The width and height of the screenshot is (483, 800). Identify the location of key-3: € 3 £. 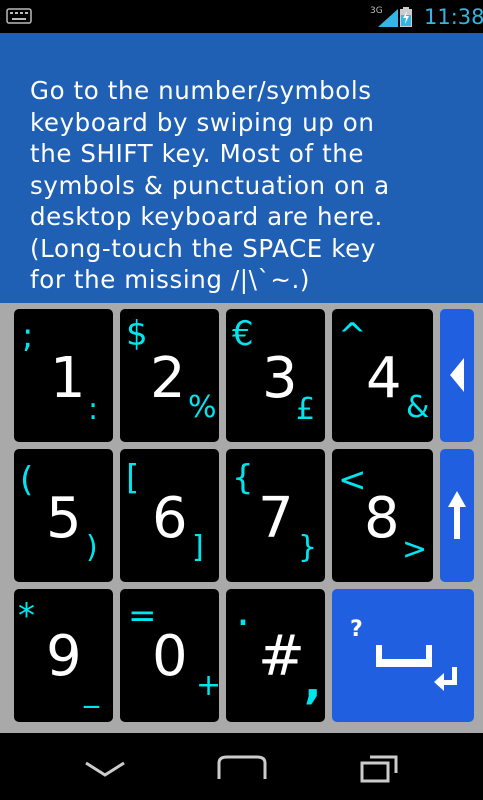
(275, 375).